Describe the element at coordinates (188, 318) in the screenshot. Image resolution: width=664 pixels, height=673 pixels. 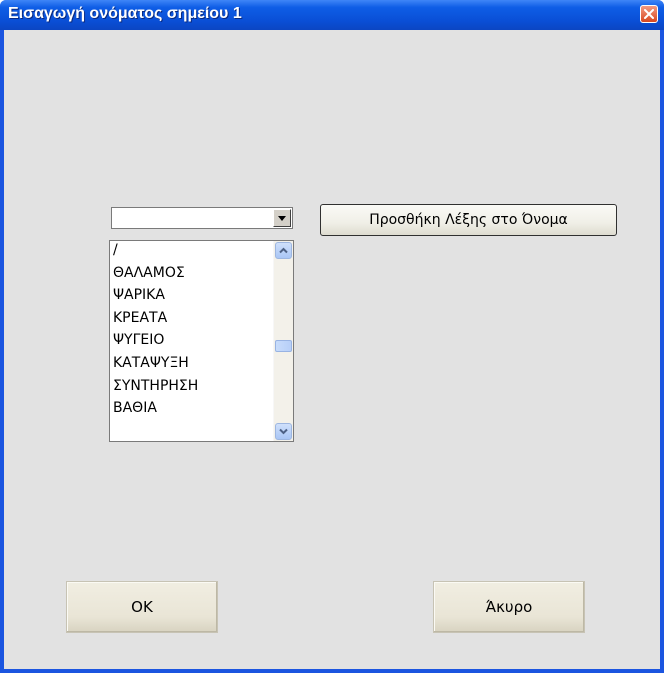
I see `list-item: ΚΡΕΑΤΑ` at that location.